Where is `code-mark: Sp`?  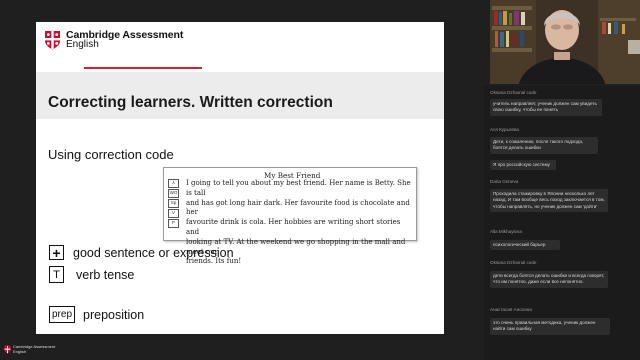
code-mark: Sp is located at coordinates (173, 203).